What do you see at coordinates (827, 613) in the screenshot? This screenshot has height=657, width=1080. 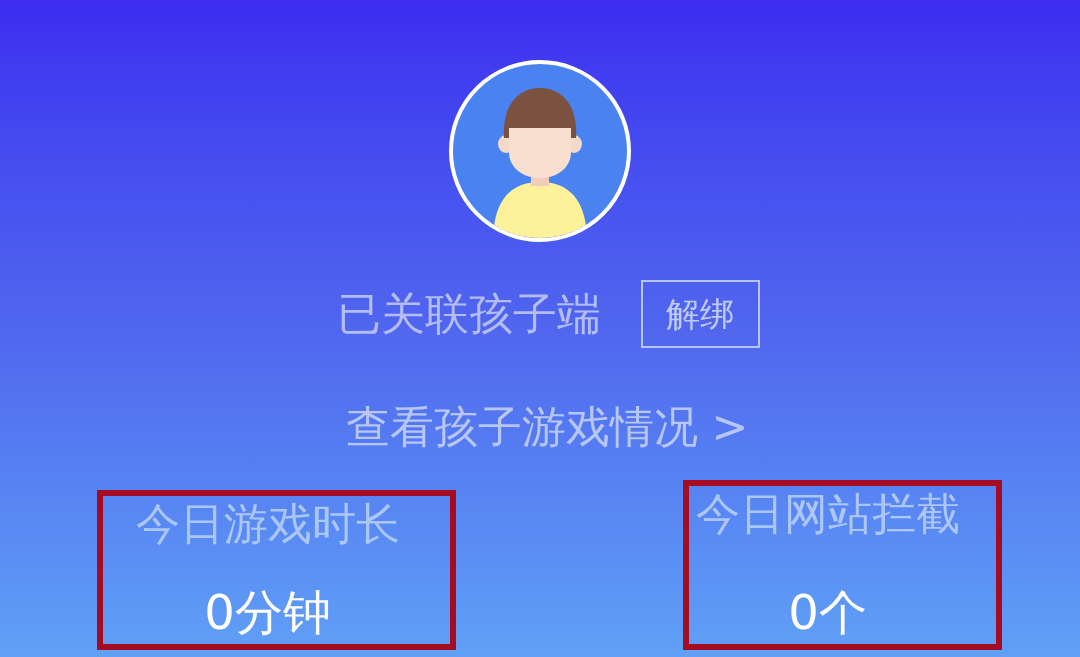 I see `stat-value: 0个` at bounding box center [827, 613].